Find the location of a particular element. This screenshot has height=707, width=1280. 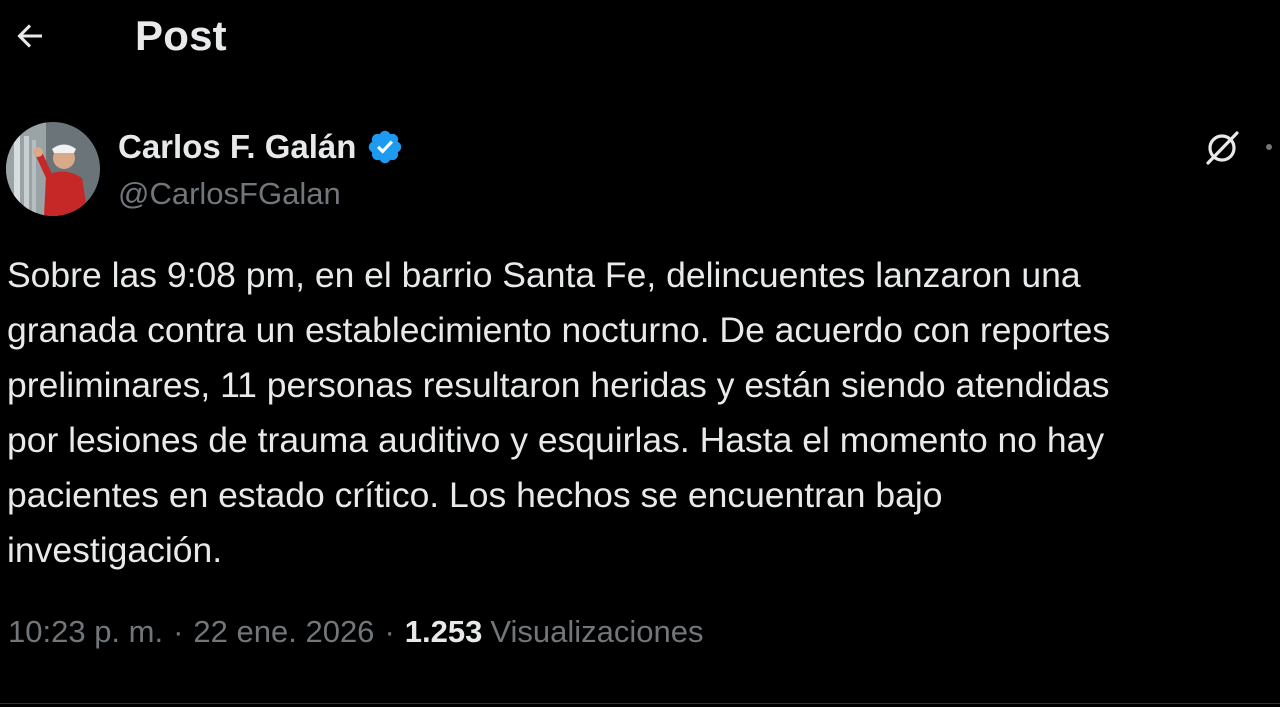

page-title: Post is located at coordinates (181, 35).